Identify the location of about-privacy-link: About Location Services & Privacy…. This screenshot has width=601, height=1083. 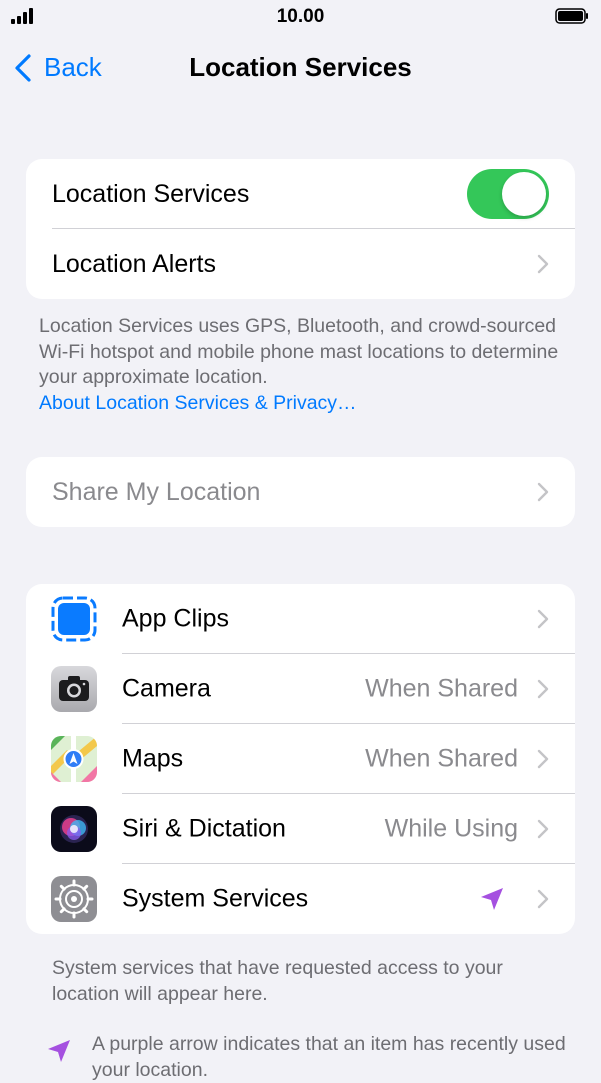
(299, 404).